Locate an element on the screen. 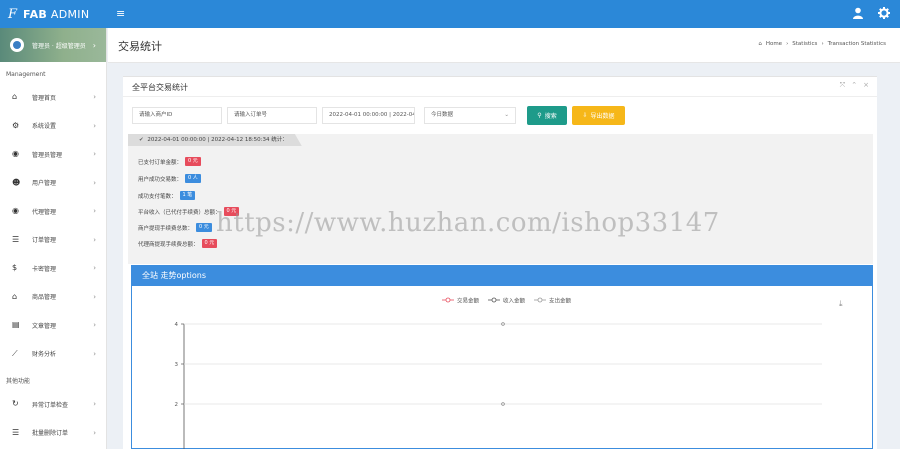  legend-item: 支出金额 is located at coordinates (553, 301).